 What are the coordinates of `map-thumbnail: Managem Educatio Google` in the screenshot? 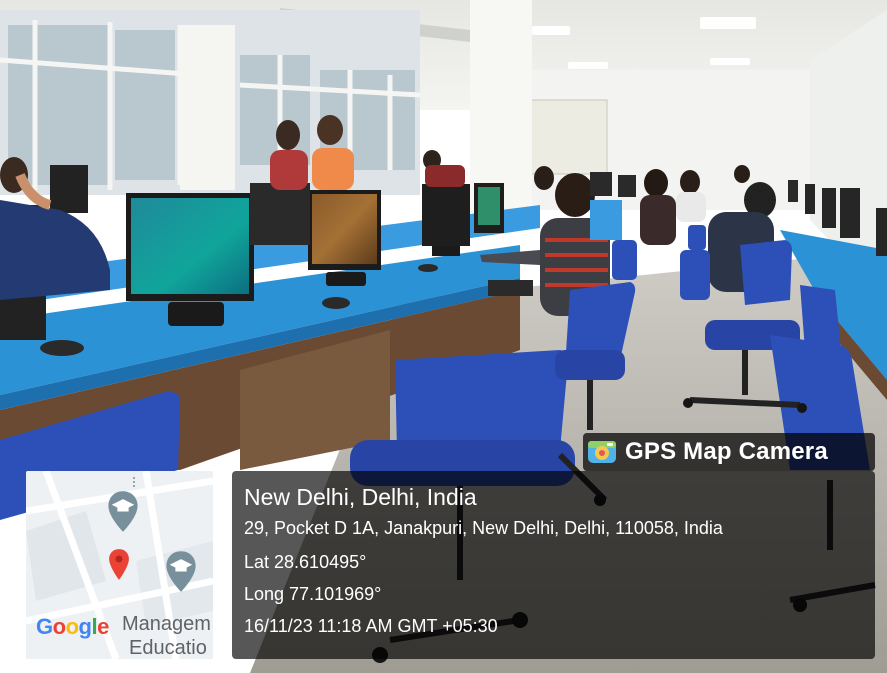 It's located at (119, 565).